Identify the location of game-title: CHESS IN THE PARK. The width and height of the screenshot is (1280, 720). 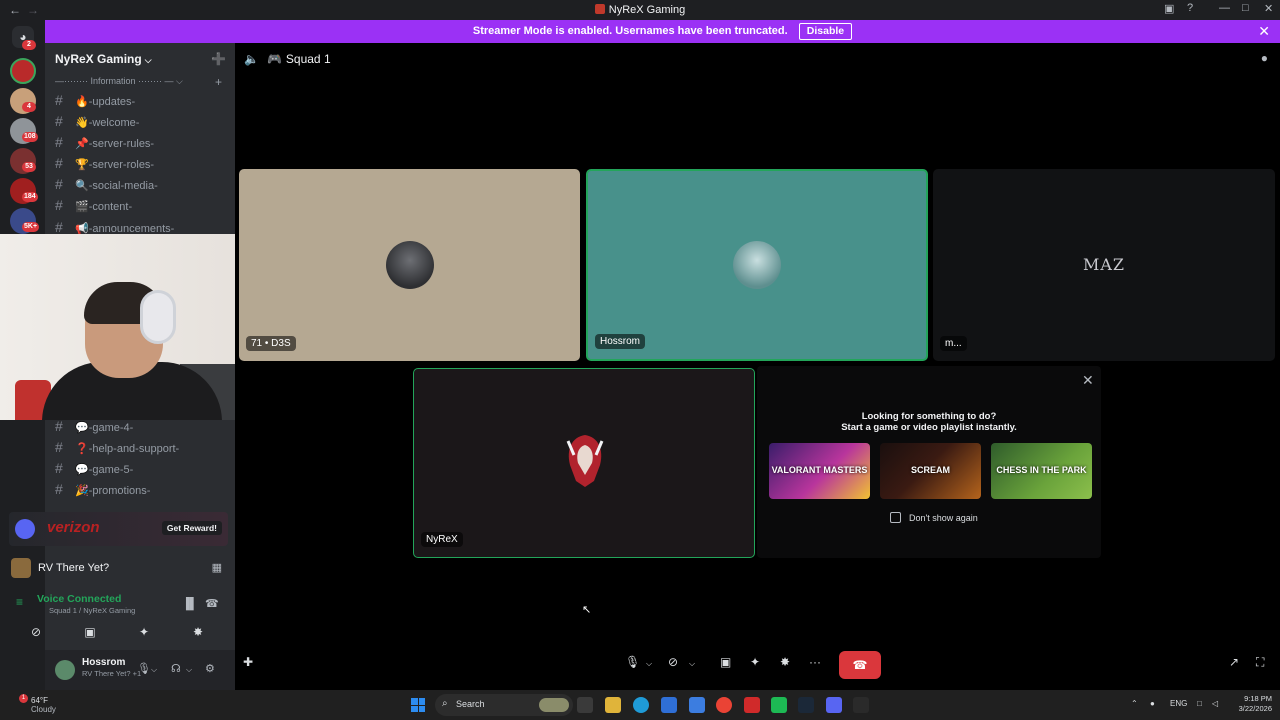
(1041, 470).